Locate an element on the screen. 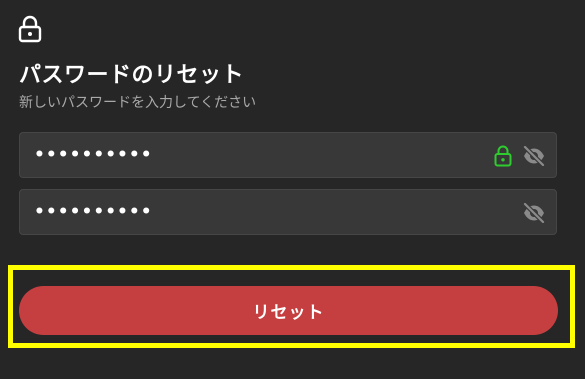 The height and width of the screenshot is (379, 585). page-subtitle: 新しいパスワードを入力してください is located at coordinates (138, 103).